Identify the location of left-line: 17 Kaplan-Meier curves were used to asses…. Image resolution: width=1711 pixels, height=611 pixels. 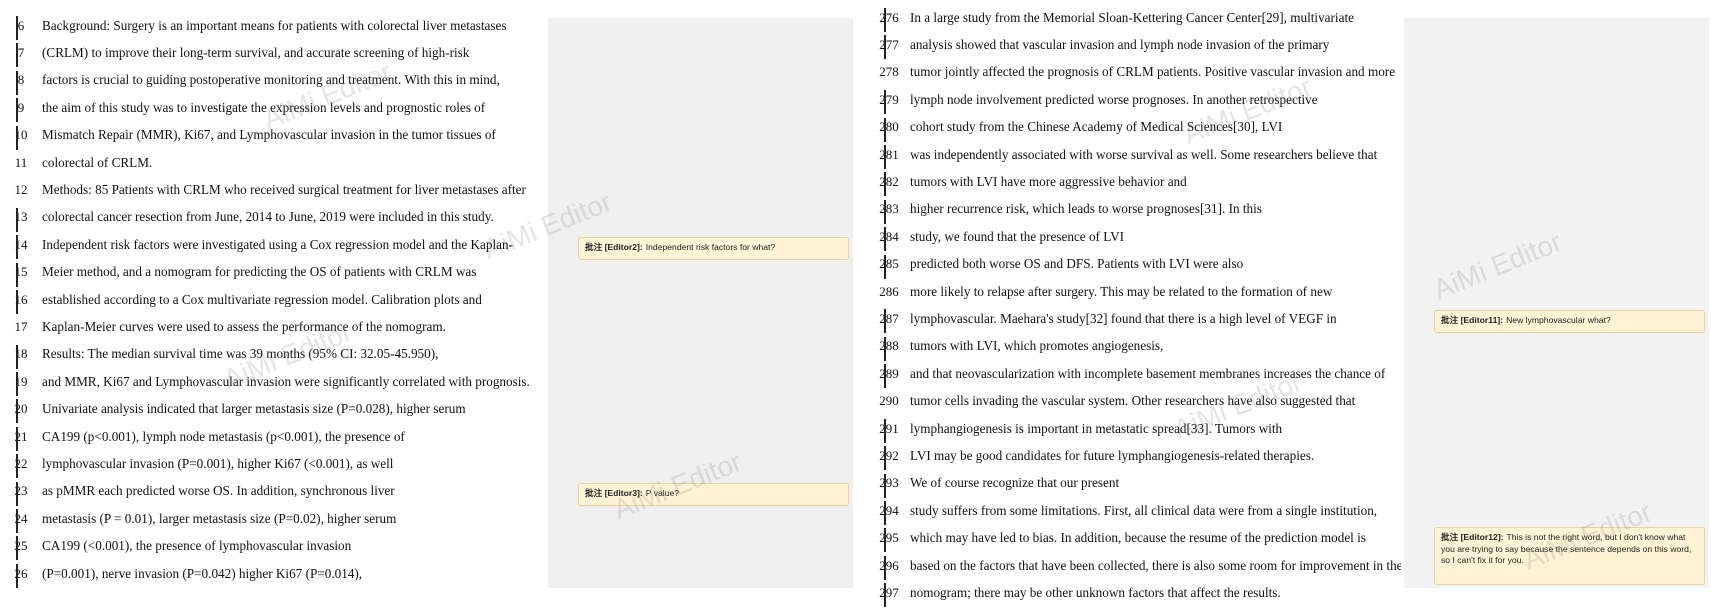
(272, 326).